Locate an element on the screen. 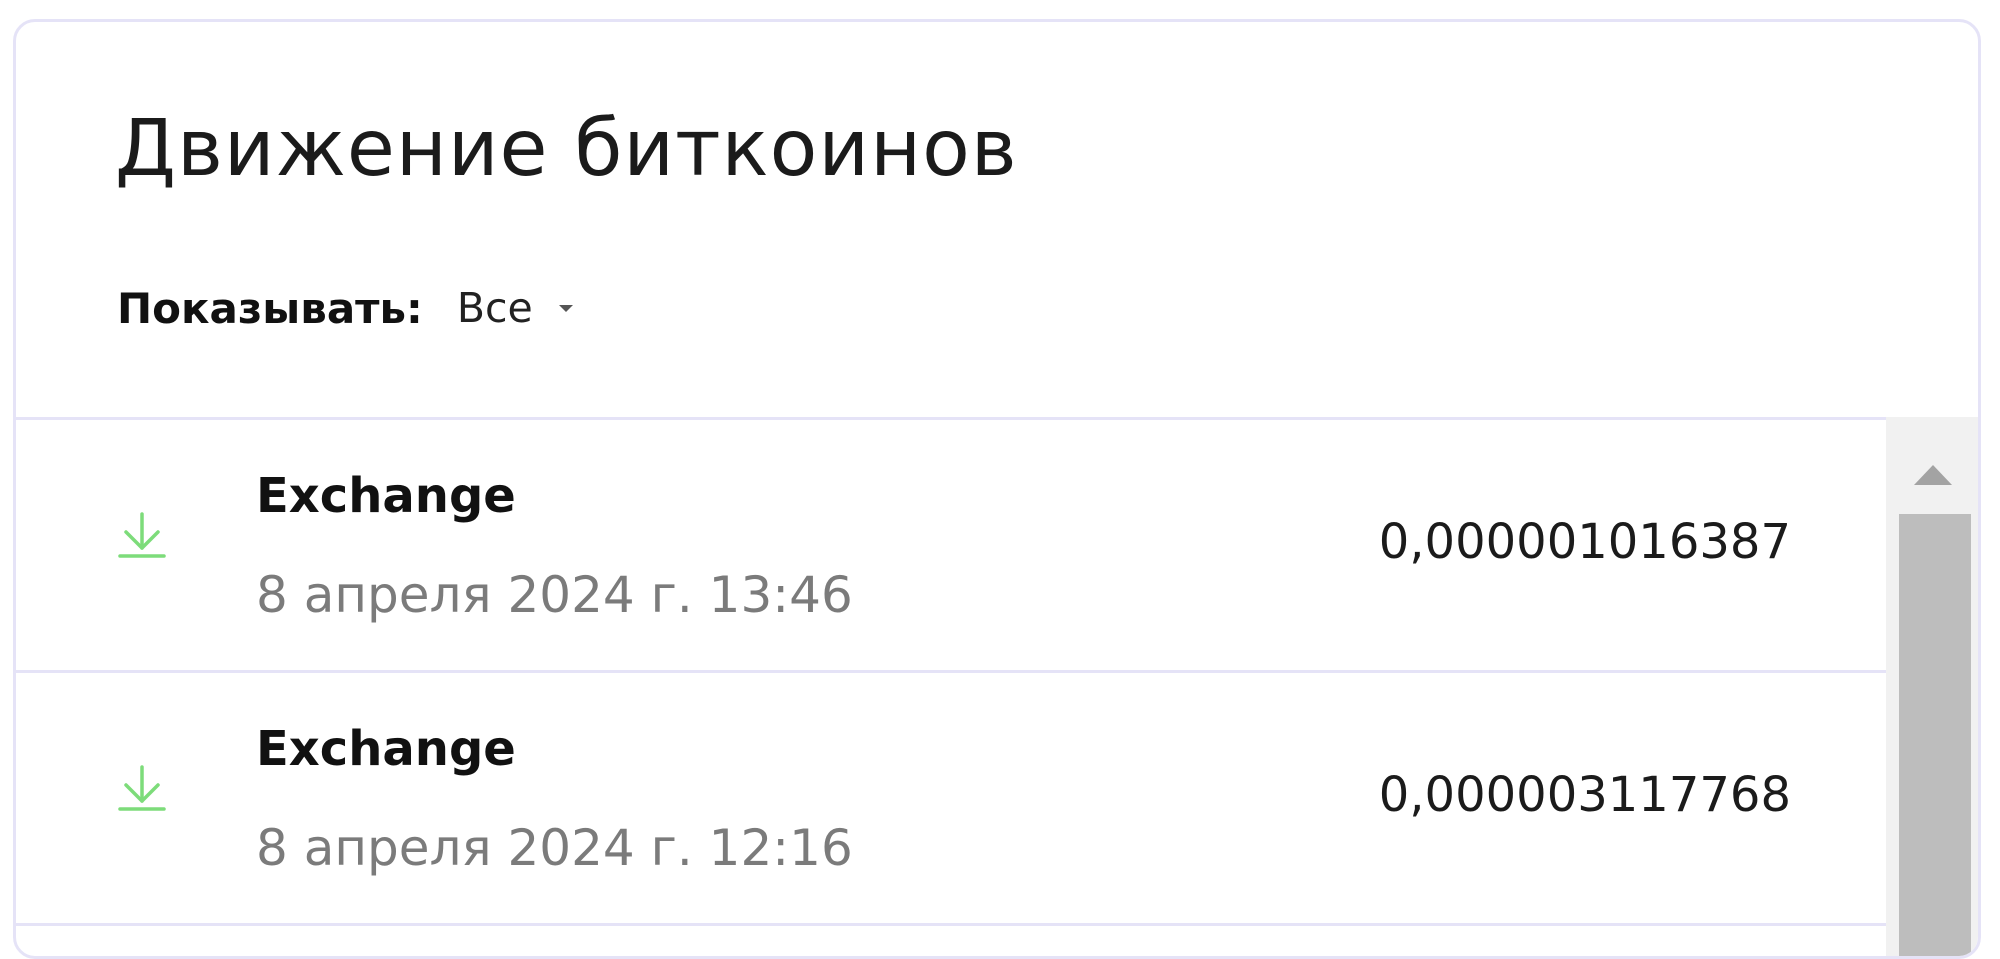 The height and width of the screenshot is (959, 2000). transaction-amount: 0,000001016387 is located at coordinates (1584, 542).